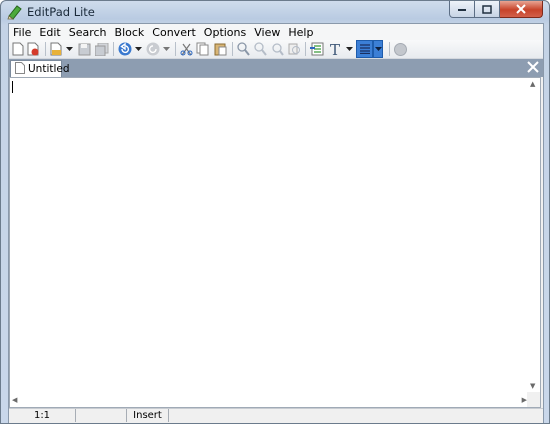 This screenshot has width=550, height=424. Describe the element at coordinates (317, 49) in the screenshot. I see `insert-icon` at that location.